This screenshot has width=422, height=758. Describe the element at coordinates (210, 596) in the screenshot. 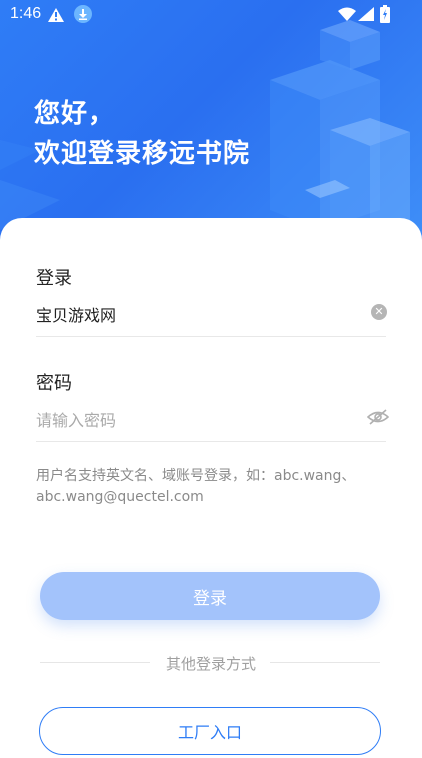

I see `login-button: 登录` at that location.